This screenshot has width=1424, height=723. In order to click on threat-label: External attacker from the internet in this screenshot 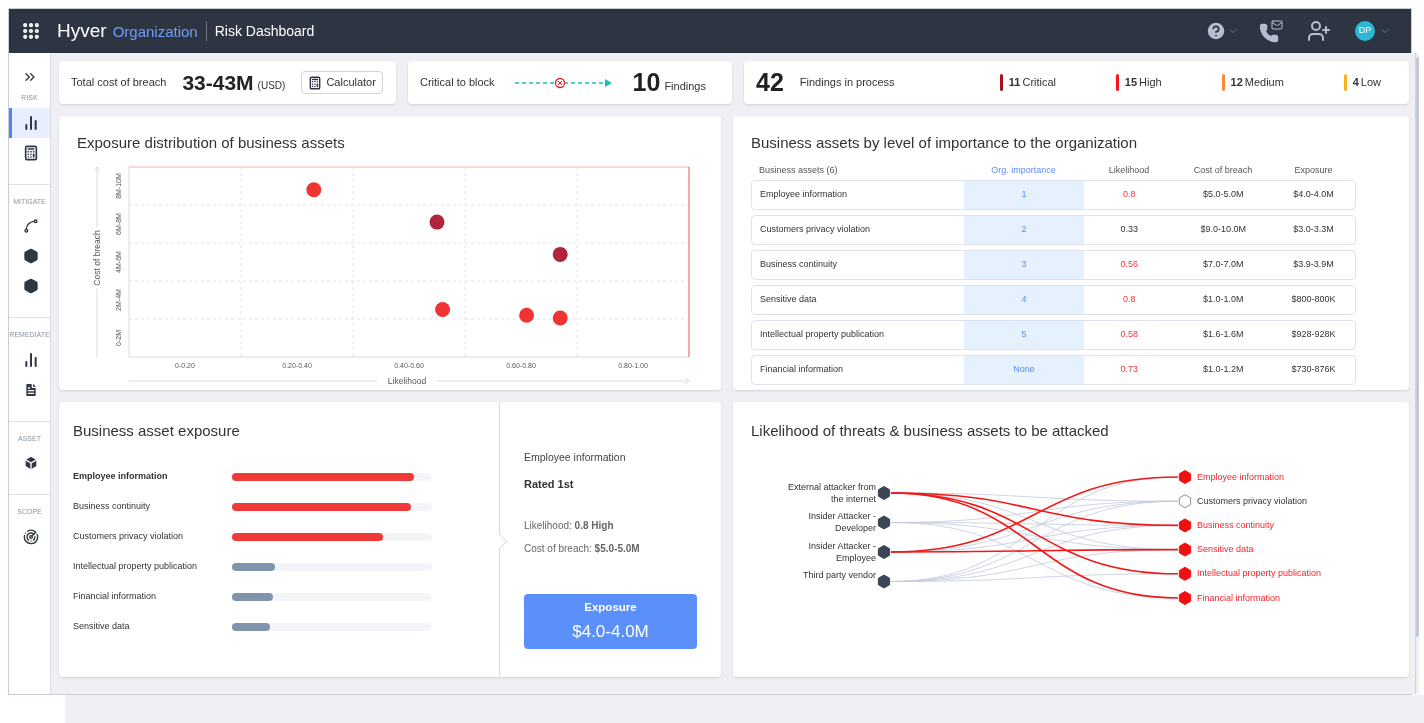, I will do `click(831, 492)`.